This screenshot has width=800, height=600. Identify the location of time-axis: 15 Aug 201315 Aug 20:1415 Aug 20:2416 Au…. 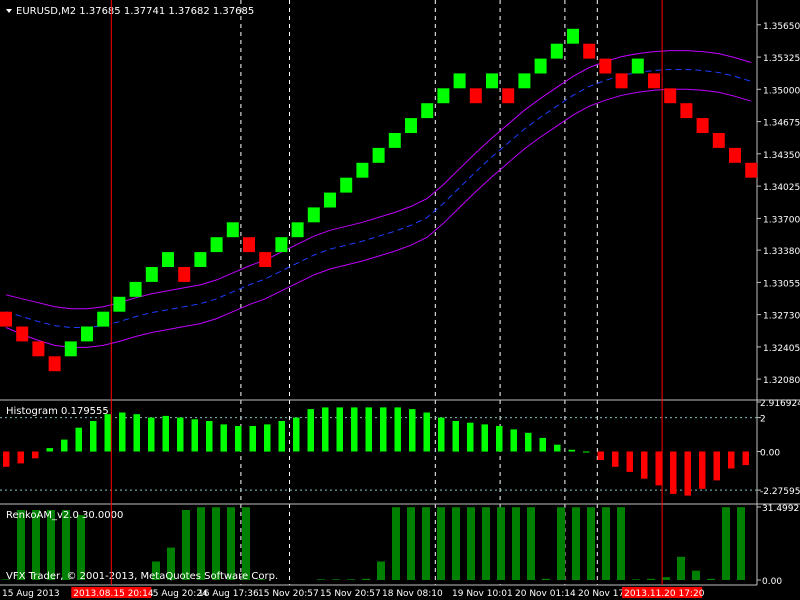
(378, 591).